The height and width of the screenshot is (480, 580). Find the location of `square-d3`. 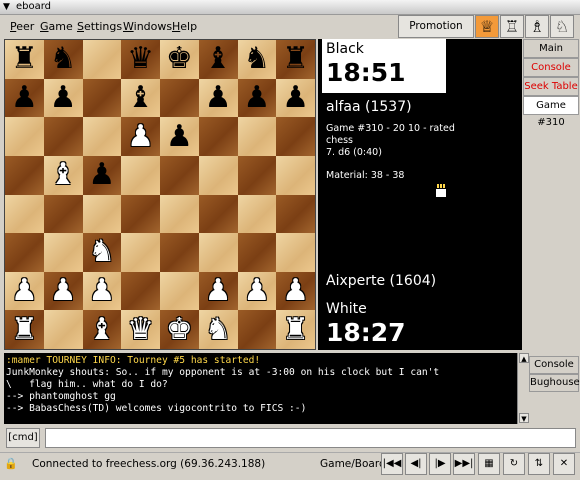

square-d3 is located at coordinates (140, 252).